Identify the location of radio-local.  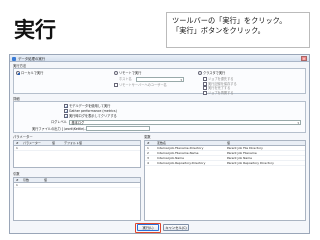
(18, 73).